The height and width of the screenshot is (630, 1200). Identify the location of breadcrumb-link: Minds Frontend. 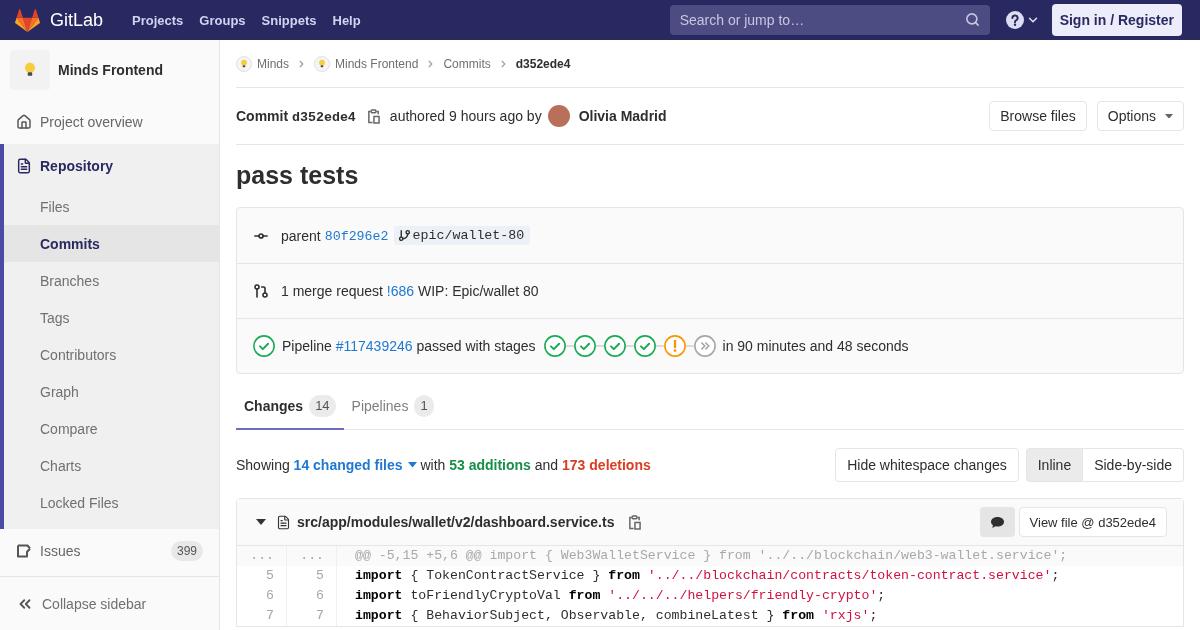
(366, 63).